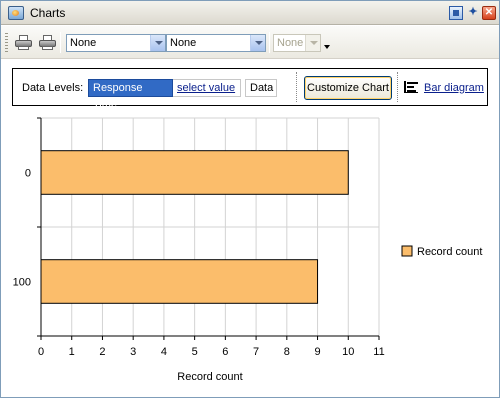 The width and height of the screenshot is (500, 398). Describe the element at coordinates (256, 352) in the screenshot. I see `x-tick-label: 7` at that location.